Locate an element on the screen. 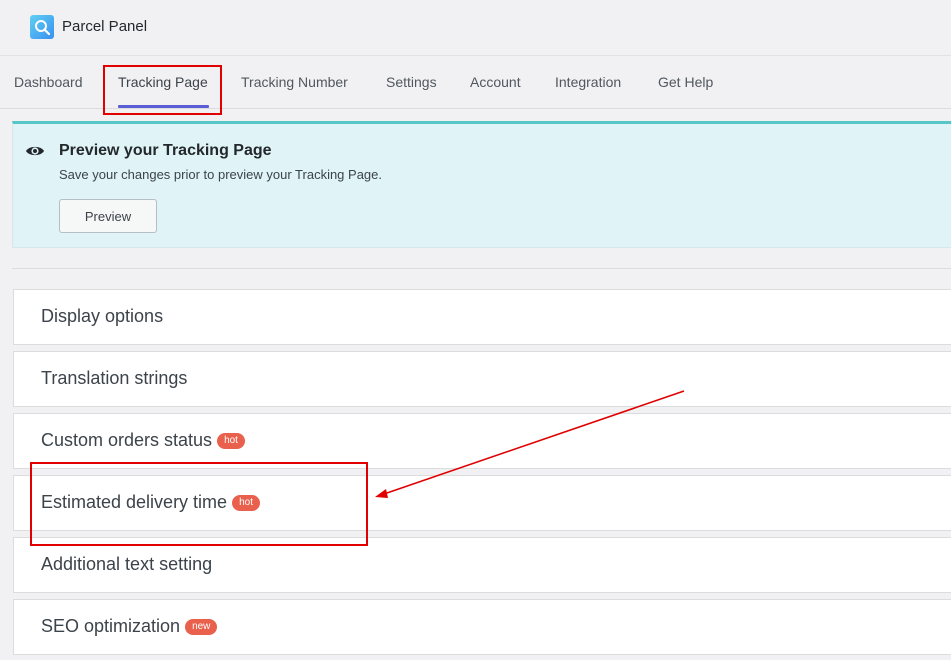  tab-dashboard: Dashboard is located at coordinates (48, 82).